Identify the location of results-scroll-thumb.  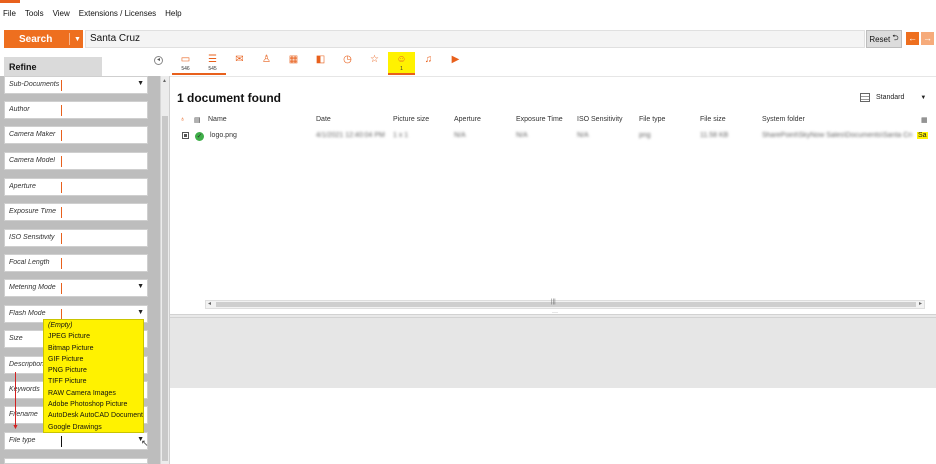
(566, 304).